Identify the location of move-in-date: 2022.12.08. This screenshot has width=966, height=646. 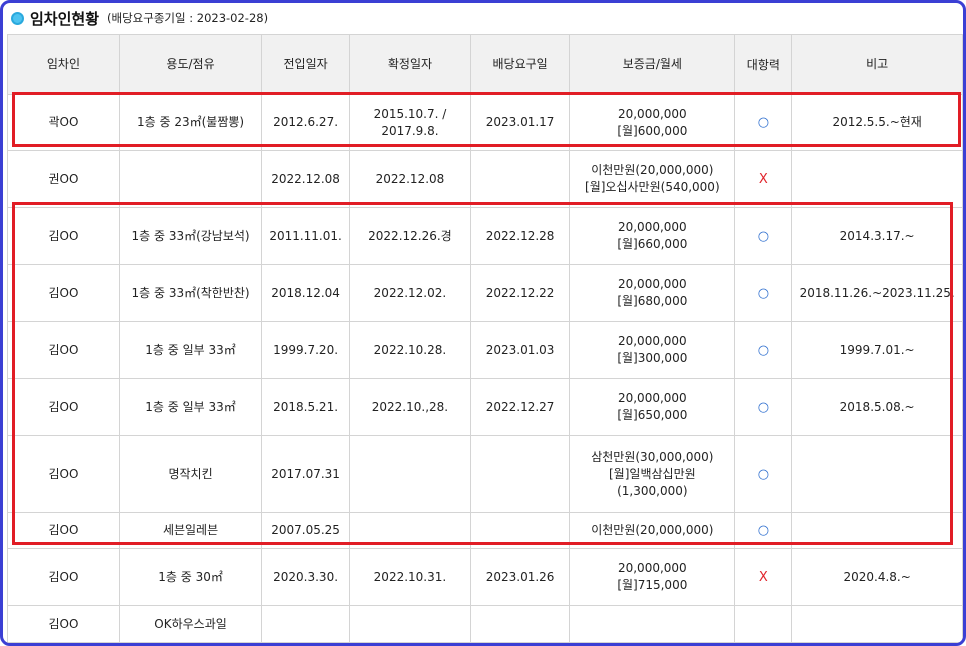
(305, 179).